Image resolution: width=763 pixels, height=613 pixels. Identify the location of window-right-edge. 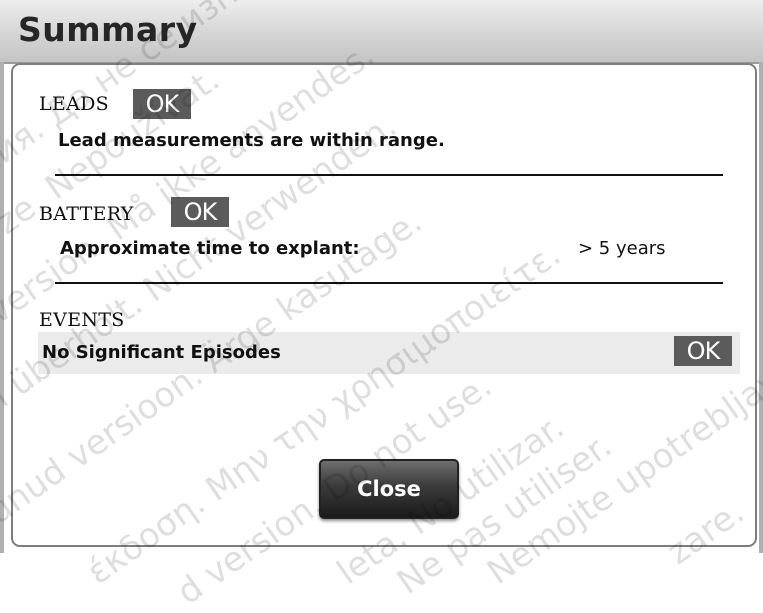
(761, 307).